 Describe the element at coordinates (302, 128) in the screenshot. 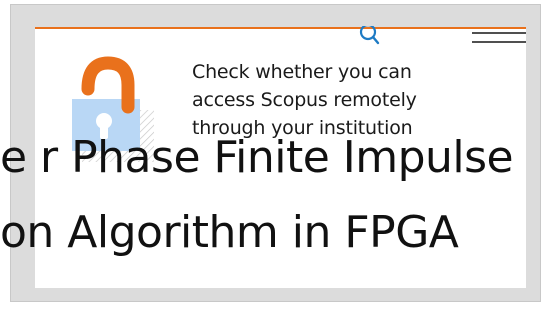

I see `promo-line: through your institution` at that location.